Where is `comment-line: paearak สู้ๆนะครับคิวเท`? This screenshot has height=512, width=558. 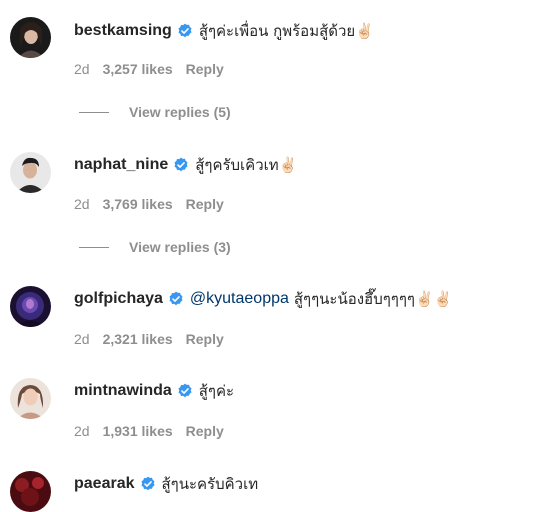
comment-line: paearak สู้ๆนะครับคิวเท is located at coordinates (166, 484).